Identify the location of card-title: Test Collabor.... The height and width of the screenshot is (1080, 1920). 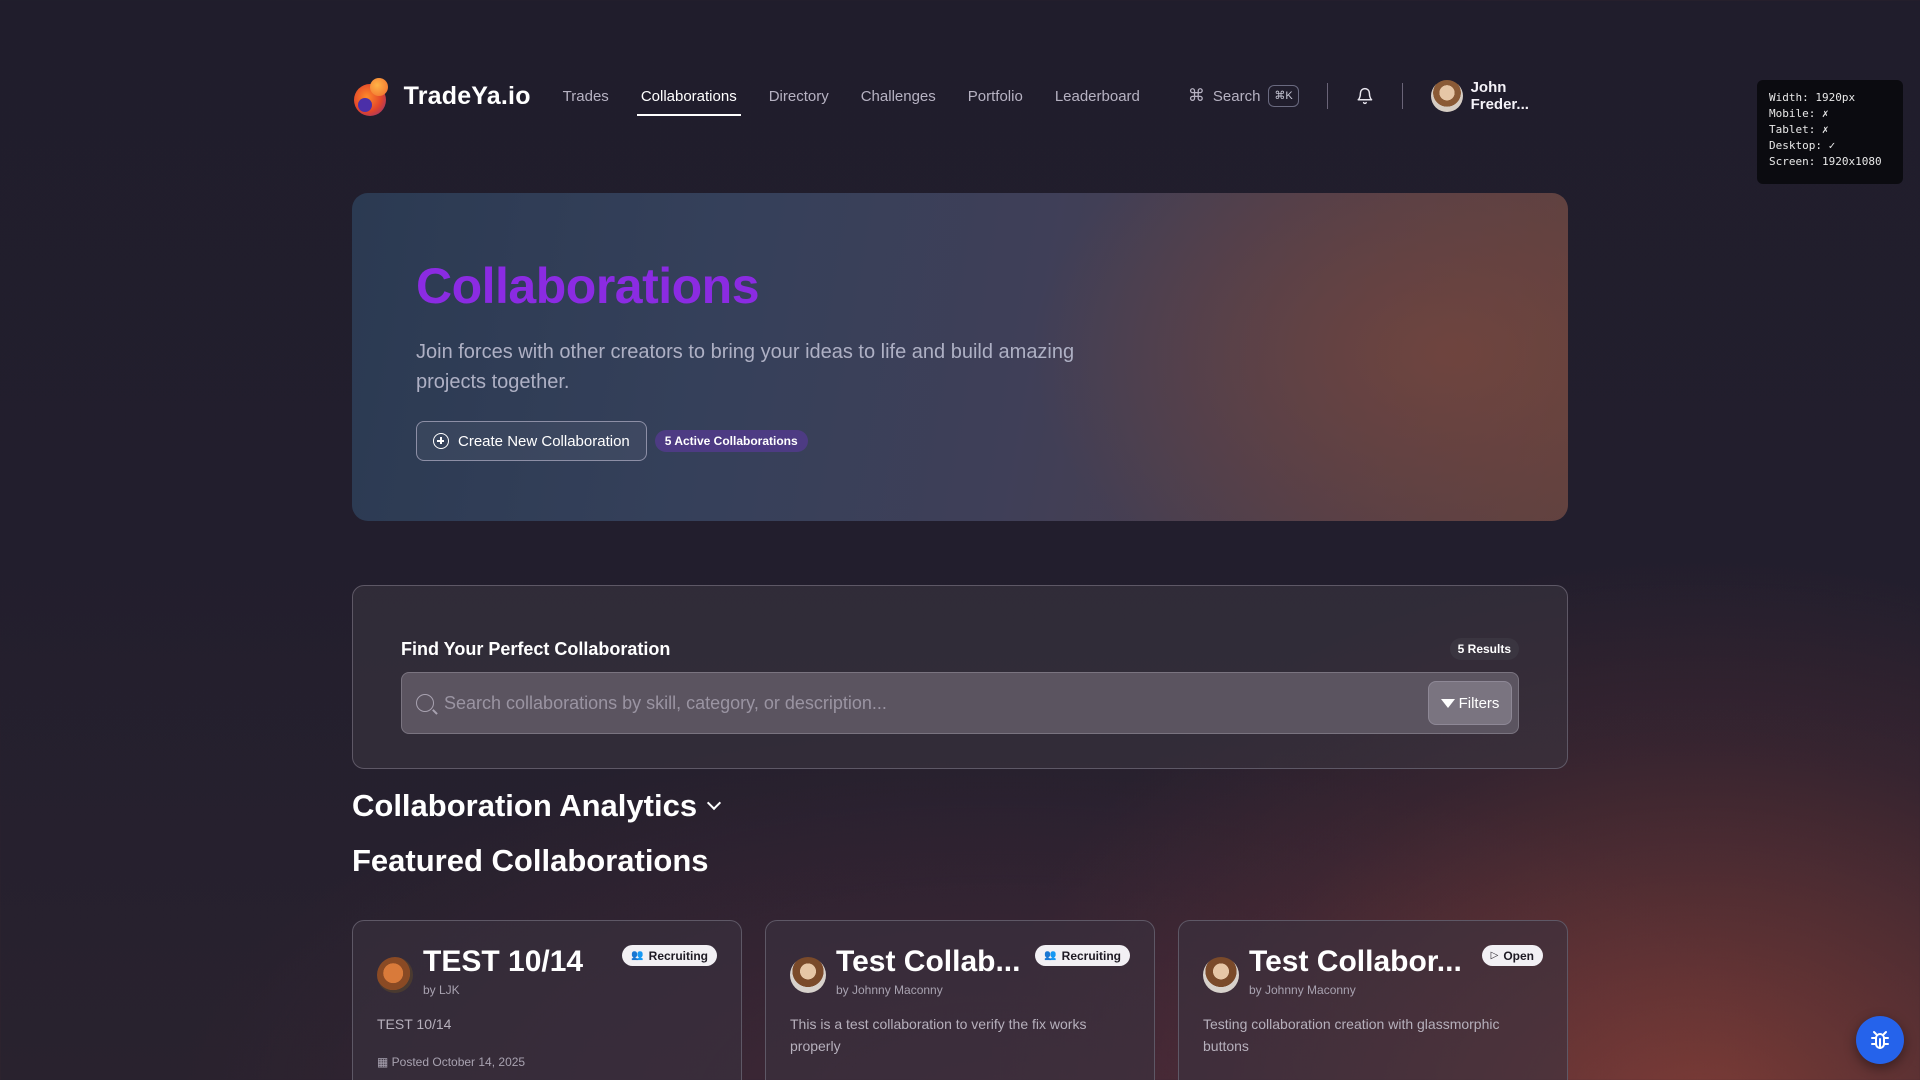
(1355, 961).